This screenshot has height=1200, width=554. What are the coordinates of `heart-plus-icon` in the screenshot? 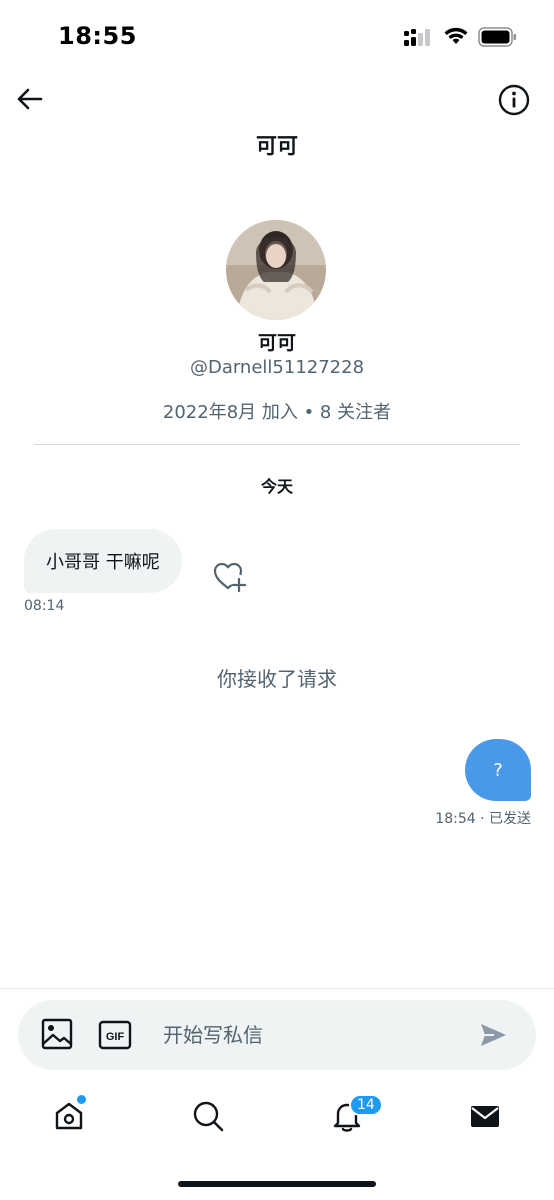 It's located at (230, 577).